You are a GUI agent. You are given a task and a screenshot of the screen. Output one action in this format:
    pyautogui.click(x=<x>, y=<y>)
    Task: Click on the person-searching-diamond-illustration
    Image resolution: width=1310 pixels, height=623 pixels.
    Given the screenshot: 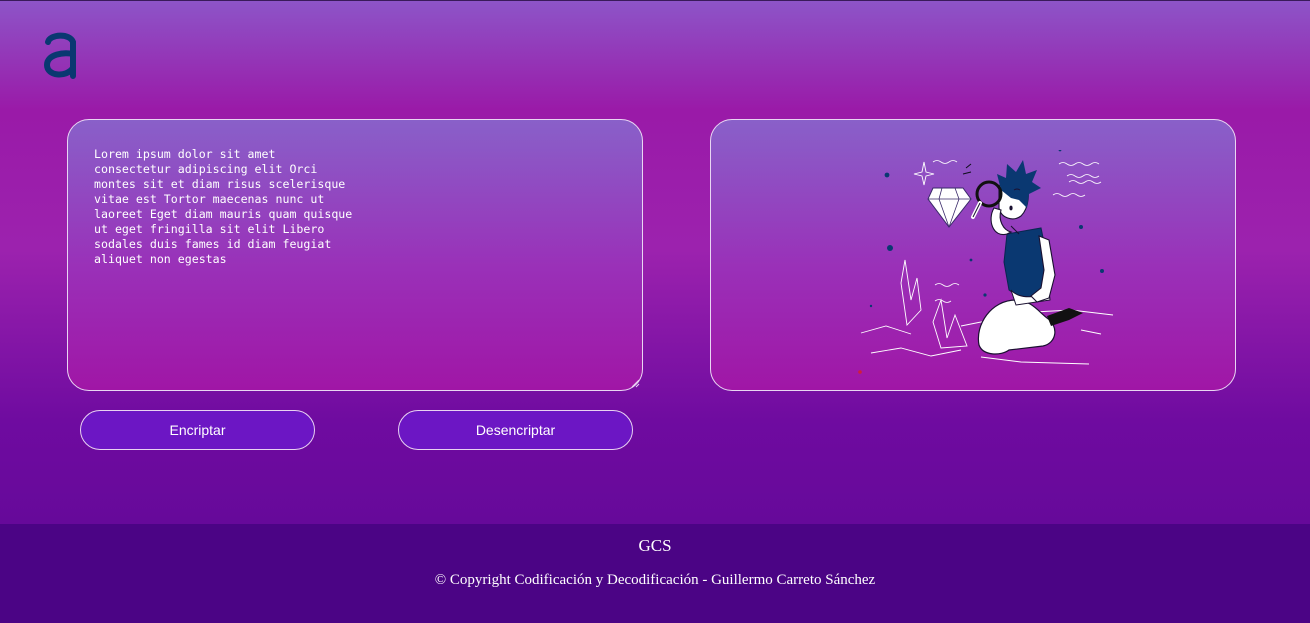 What is the action you would take?
    pyautogui.click(x=986, y=262)
    